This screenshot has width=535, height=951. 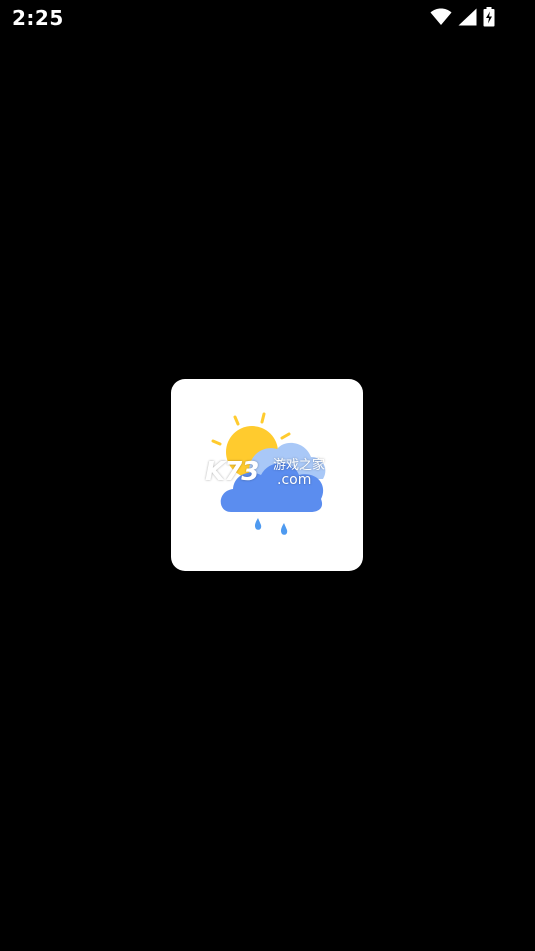 What do you see at coordinates (294, 480) in the screenshot?
I see `watermark-domain: .com` at bounding box center [294, 480].